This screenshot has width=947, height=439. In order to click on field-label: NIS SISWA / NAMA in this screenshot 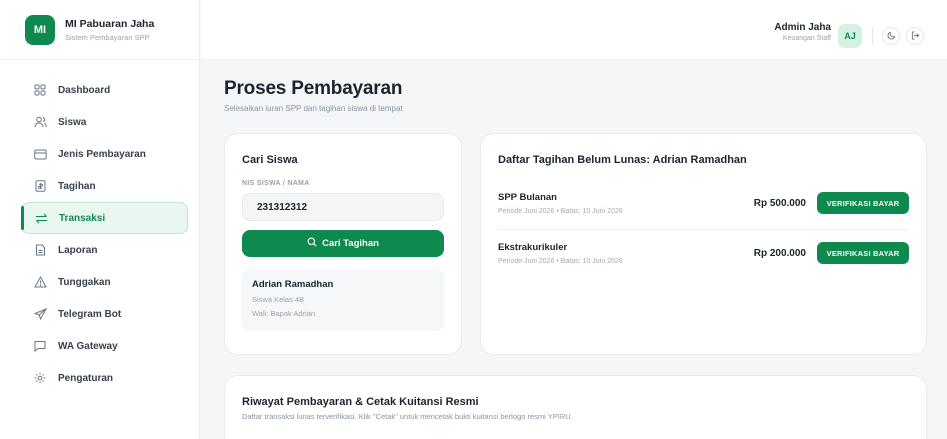, I will do `click(276, 183)`.